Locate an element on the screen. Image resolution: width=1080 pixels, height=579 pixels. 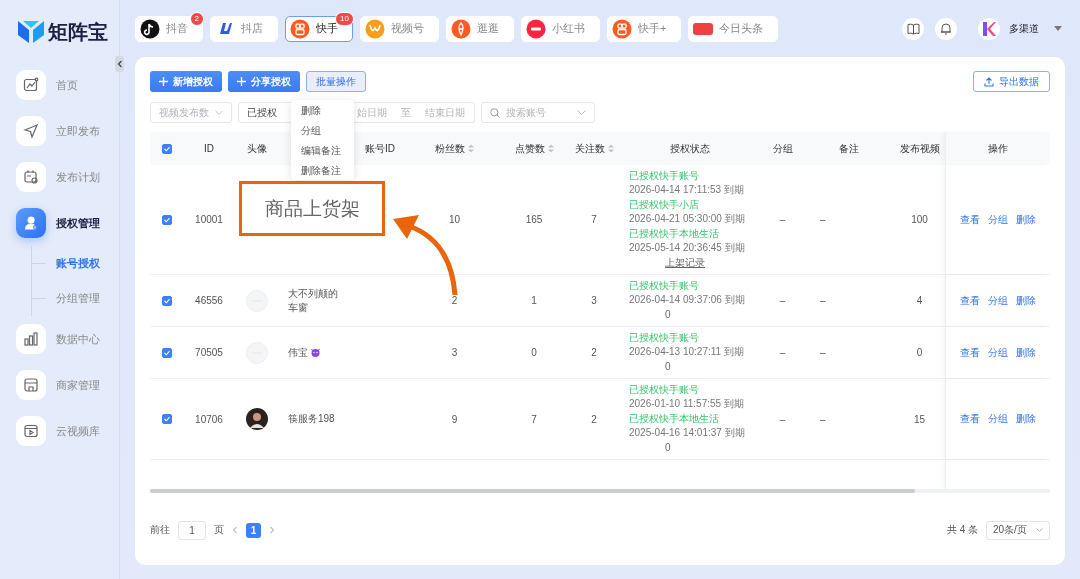
sidebar-subitem: 分组管理 is located at coordinates (78, 298).